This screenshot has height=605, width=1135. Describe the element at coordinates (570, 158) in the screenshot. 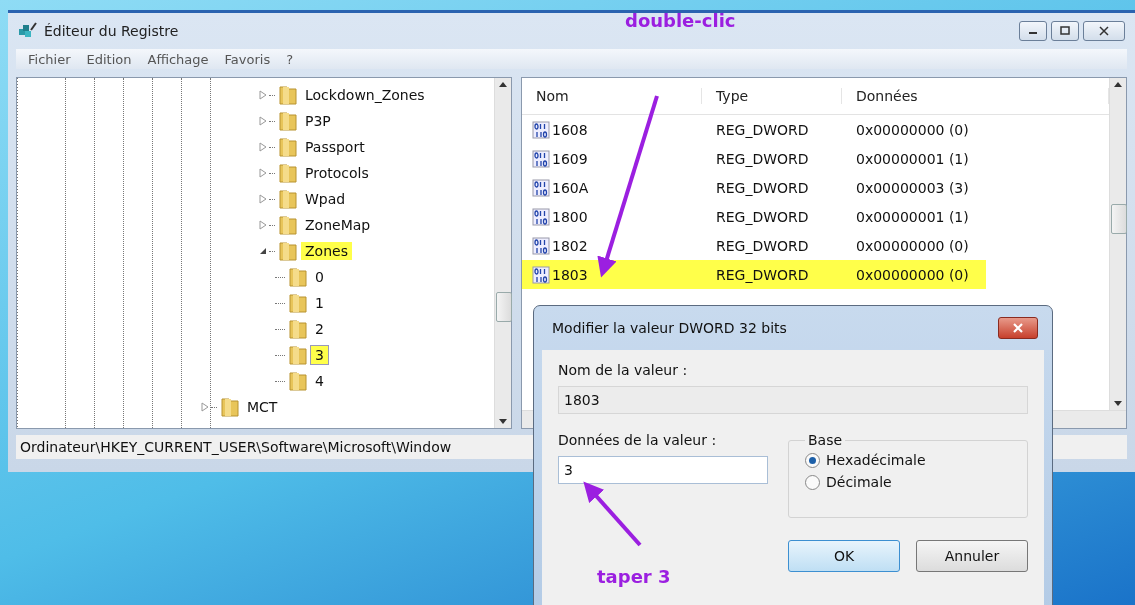

I see `value-name: 1609` at that location.